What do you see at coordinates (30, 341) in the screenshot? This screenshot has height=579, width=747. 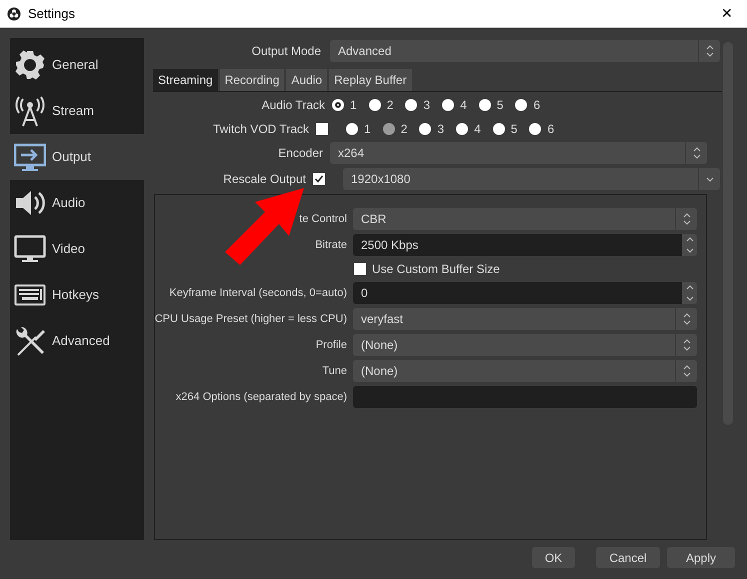 I see `wrench-screwdriver-icon` at bounding box center [30, 341].